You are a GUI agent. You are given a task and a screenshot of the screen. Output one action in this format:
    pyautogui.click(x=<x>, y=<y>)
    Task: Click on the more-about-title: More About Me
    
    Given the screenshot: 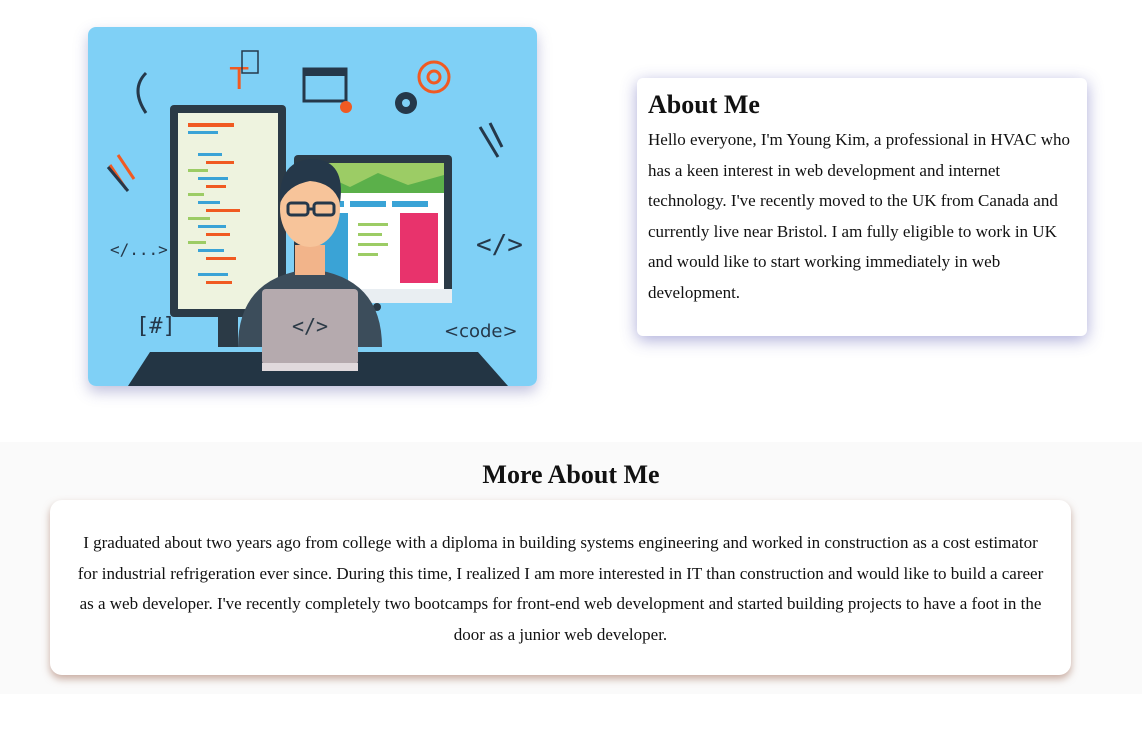 What is the action you would take?
    pyautogui.click(x=571, y=474)
    